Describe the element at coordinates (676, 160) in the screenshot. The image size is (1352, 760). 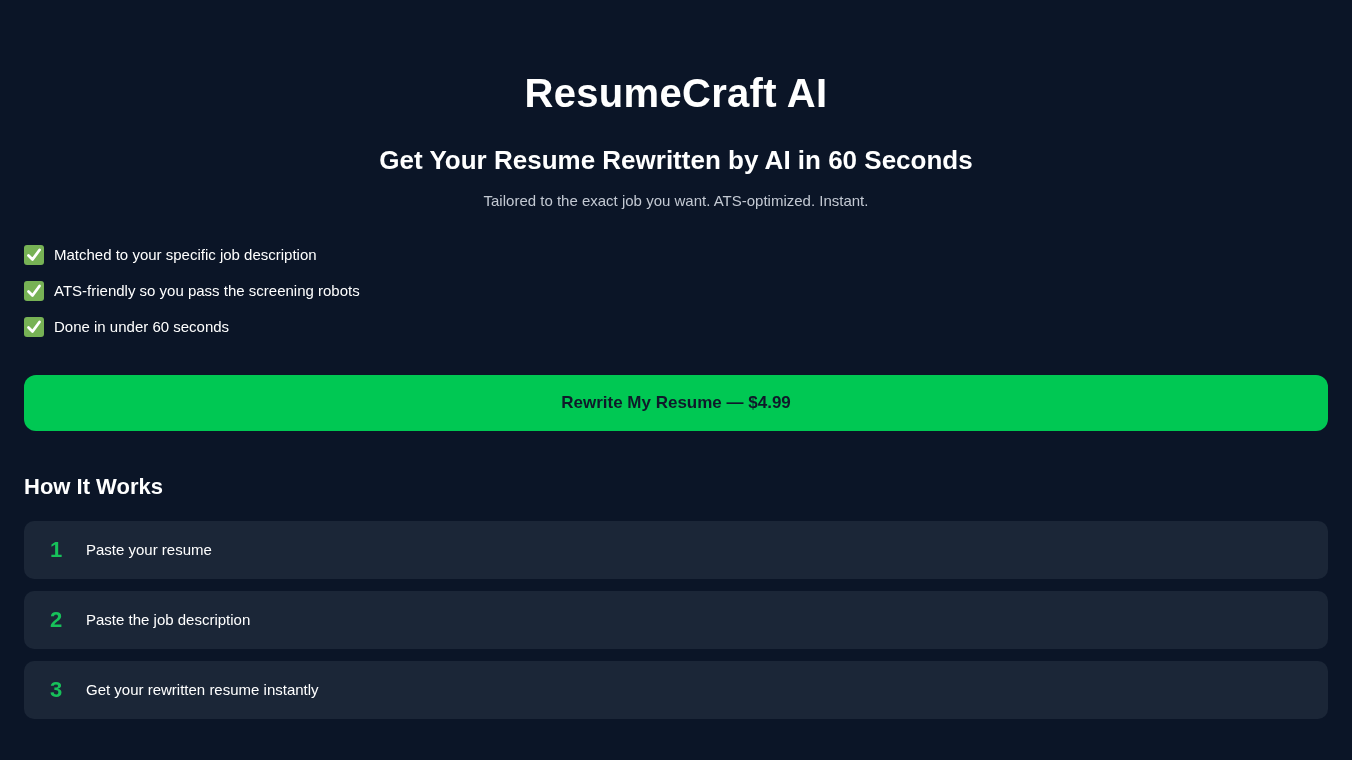
I see `headline: Get Your Resume Rewritten by AI in 60 Seconds` at that location.